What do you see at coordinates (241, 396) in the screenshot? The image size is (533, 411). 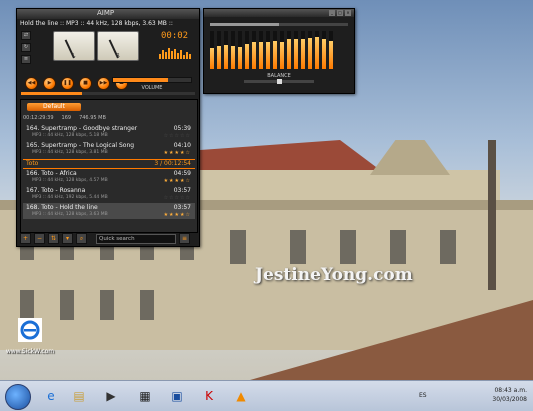 I see `aimp-taskbar-icon: ▲` at bounding box center [241, 396].